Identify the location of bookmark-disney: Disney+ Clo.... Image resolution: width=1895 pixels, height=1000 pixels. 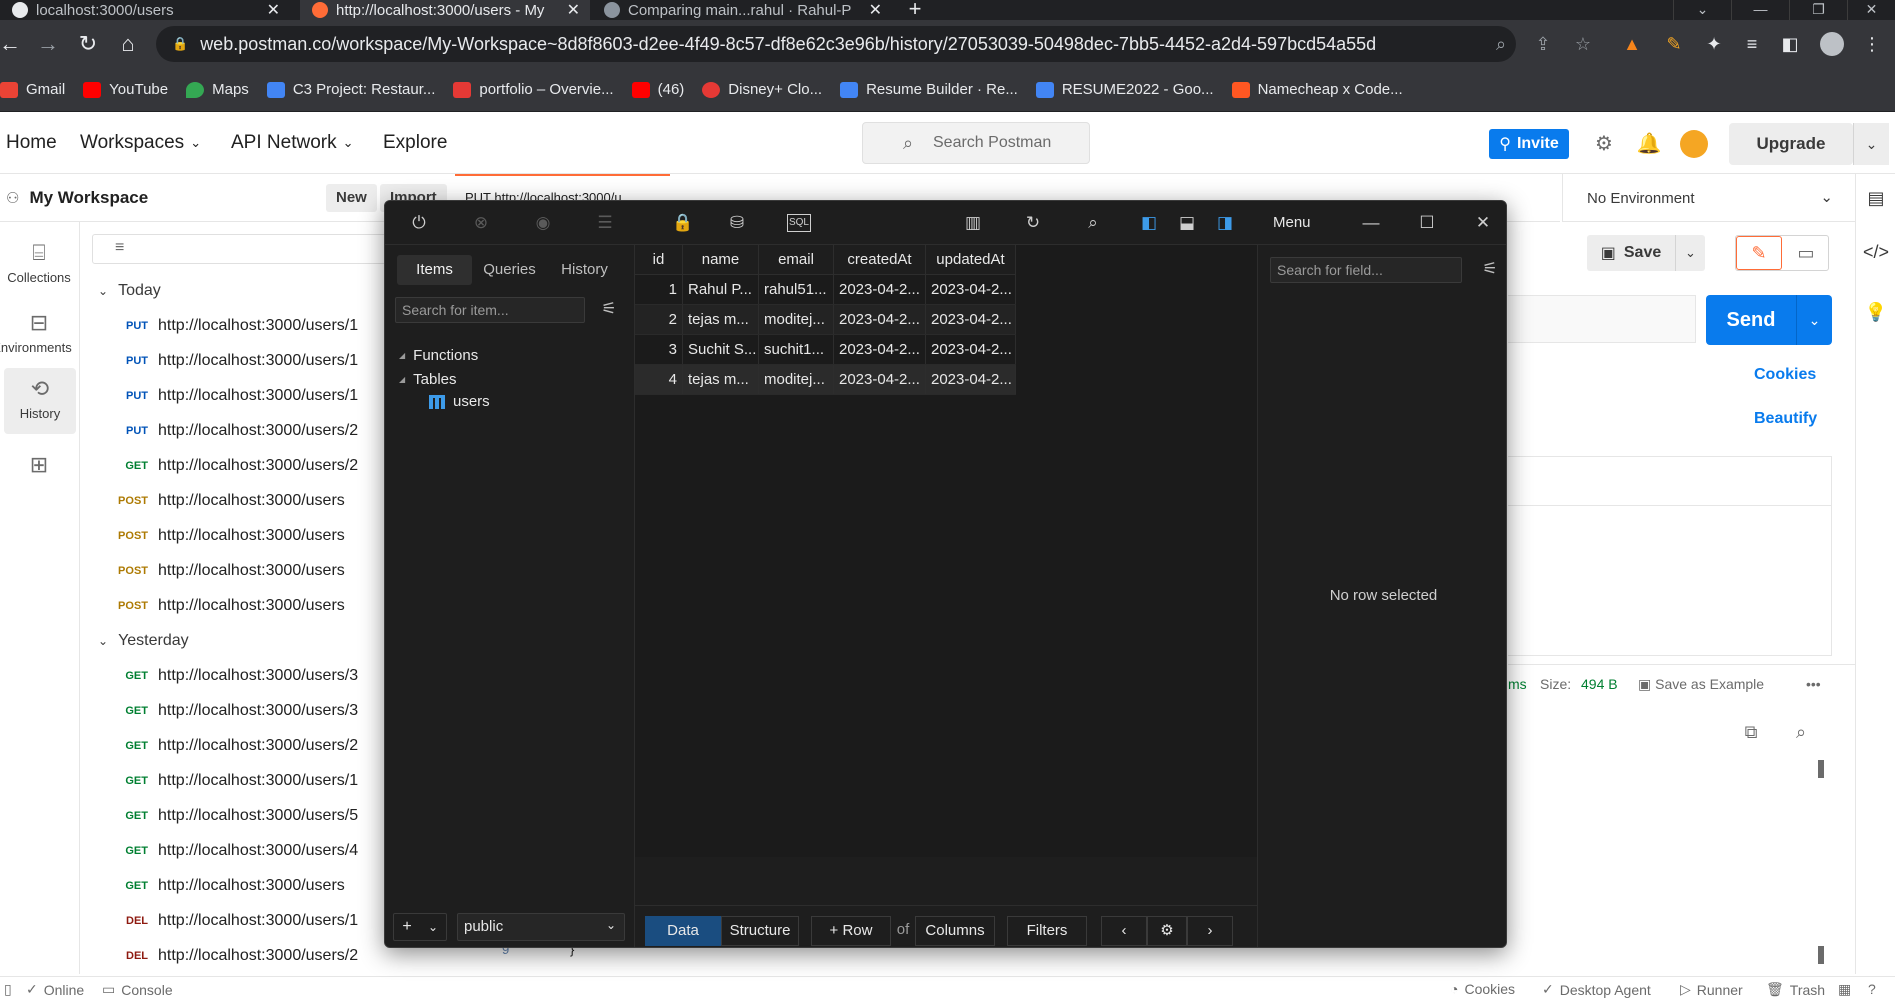
(762, 89).